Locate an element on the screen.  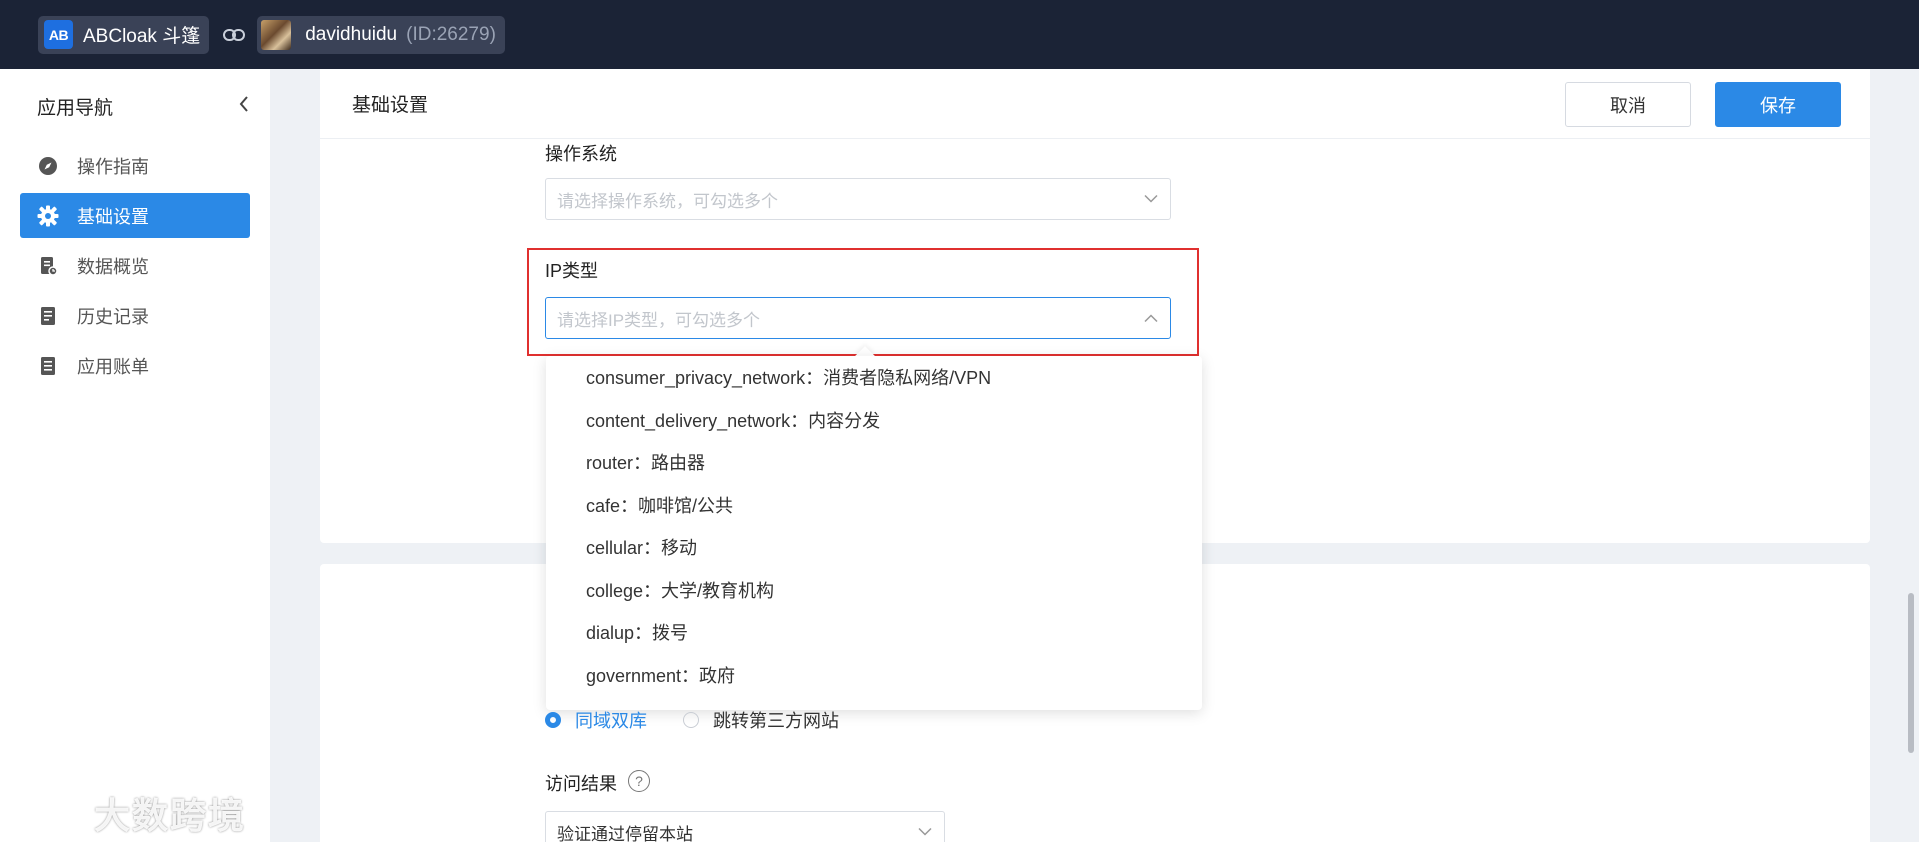
sidebar-item-label: 数据概览 is located at coordinates (113, 266).